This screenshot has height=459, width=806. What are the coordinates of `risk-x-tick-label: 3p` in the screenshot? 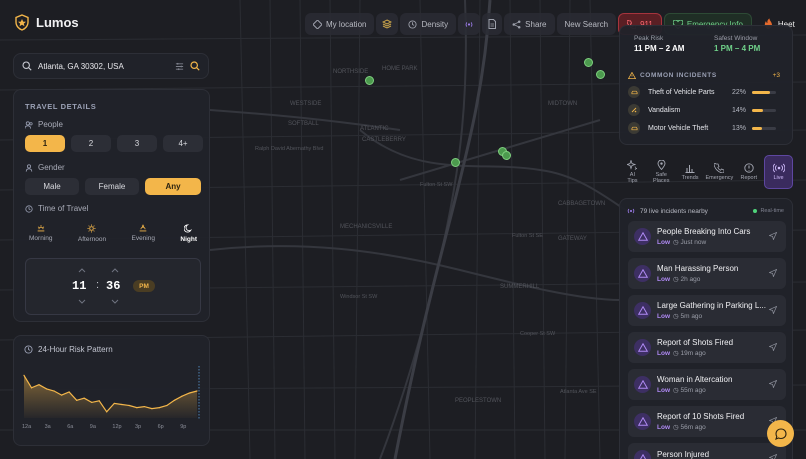 It's located at (138, 427).